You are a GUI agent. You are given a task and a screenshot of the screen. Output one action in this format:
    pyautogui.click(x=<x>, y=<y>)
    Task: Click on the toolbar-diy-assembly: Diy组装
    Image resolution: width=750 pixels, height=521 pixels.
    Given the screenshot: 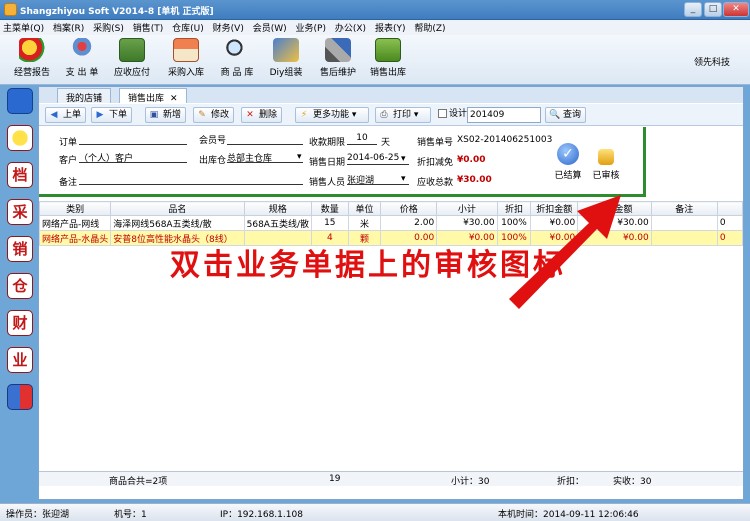 What is the action you would take?
    pyautogui.click(x=286, y=58)
    